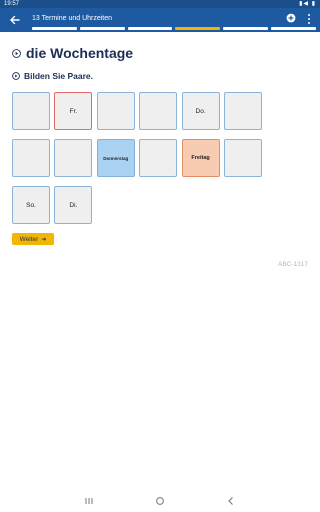 The image size is (320, 512). Describe the element at coordinates (160, 20) in the screenshot. I see `app-bar: 13 Termine und Uhrzeiten` at that location.